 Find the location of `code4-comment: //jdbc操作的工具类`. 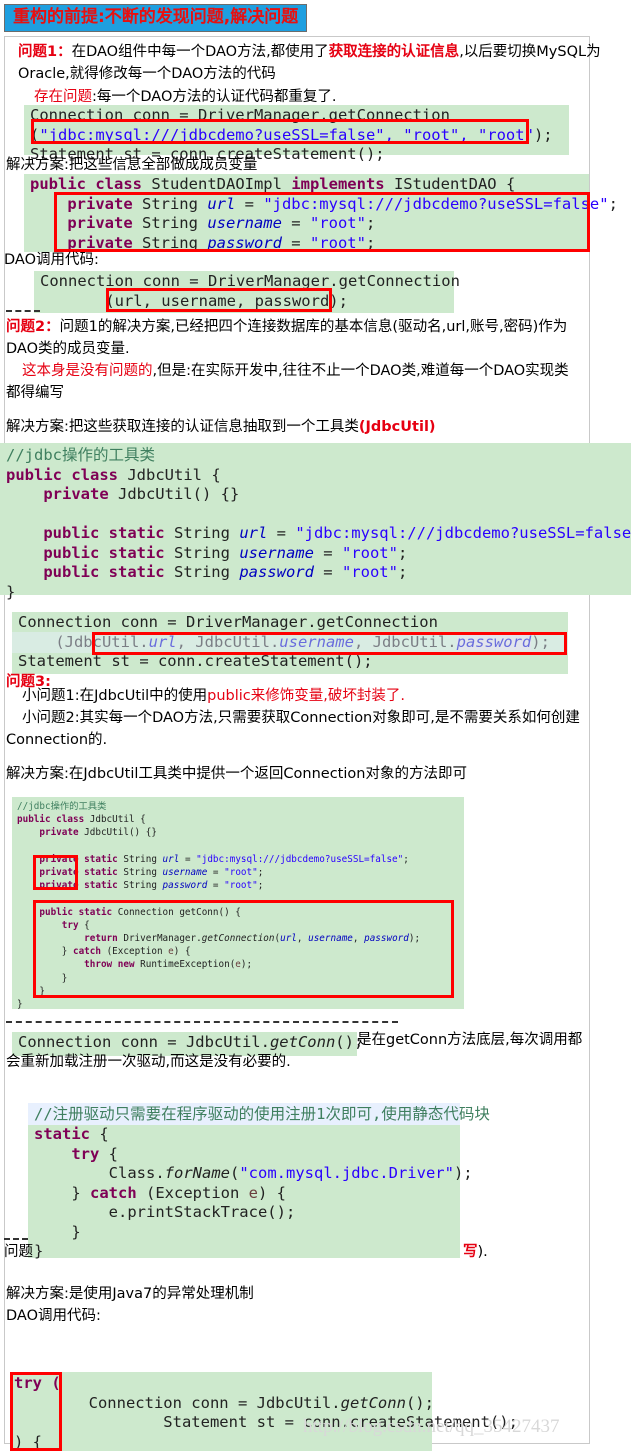

code4-comment: //jdbc操作的工具类 is located at coordinates (80, 455).